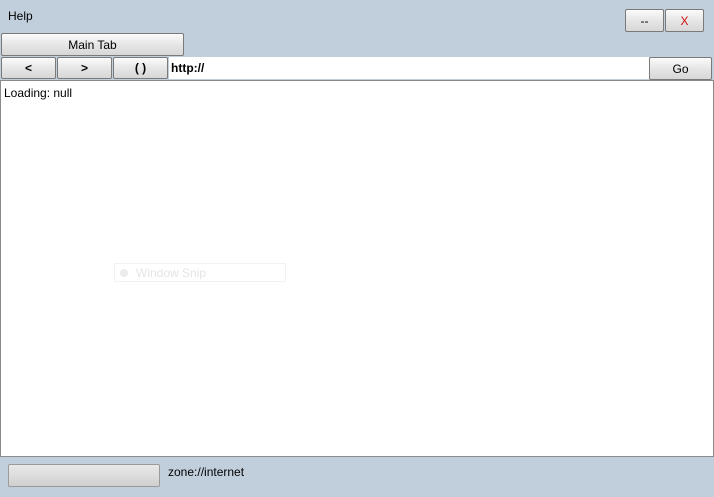 The image size is (714, 497). What do you see at coordinates (124, 272) in the screenshot?
I see `snip-icon` at bounding box center [124, 272].